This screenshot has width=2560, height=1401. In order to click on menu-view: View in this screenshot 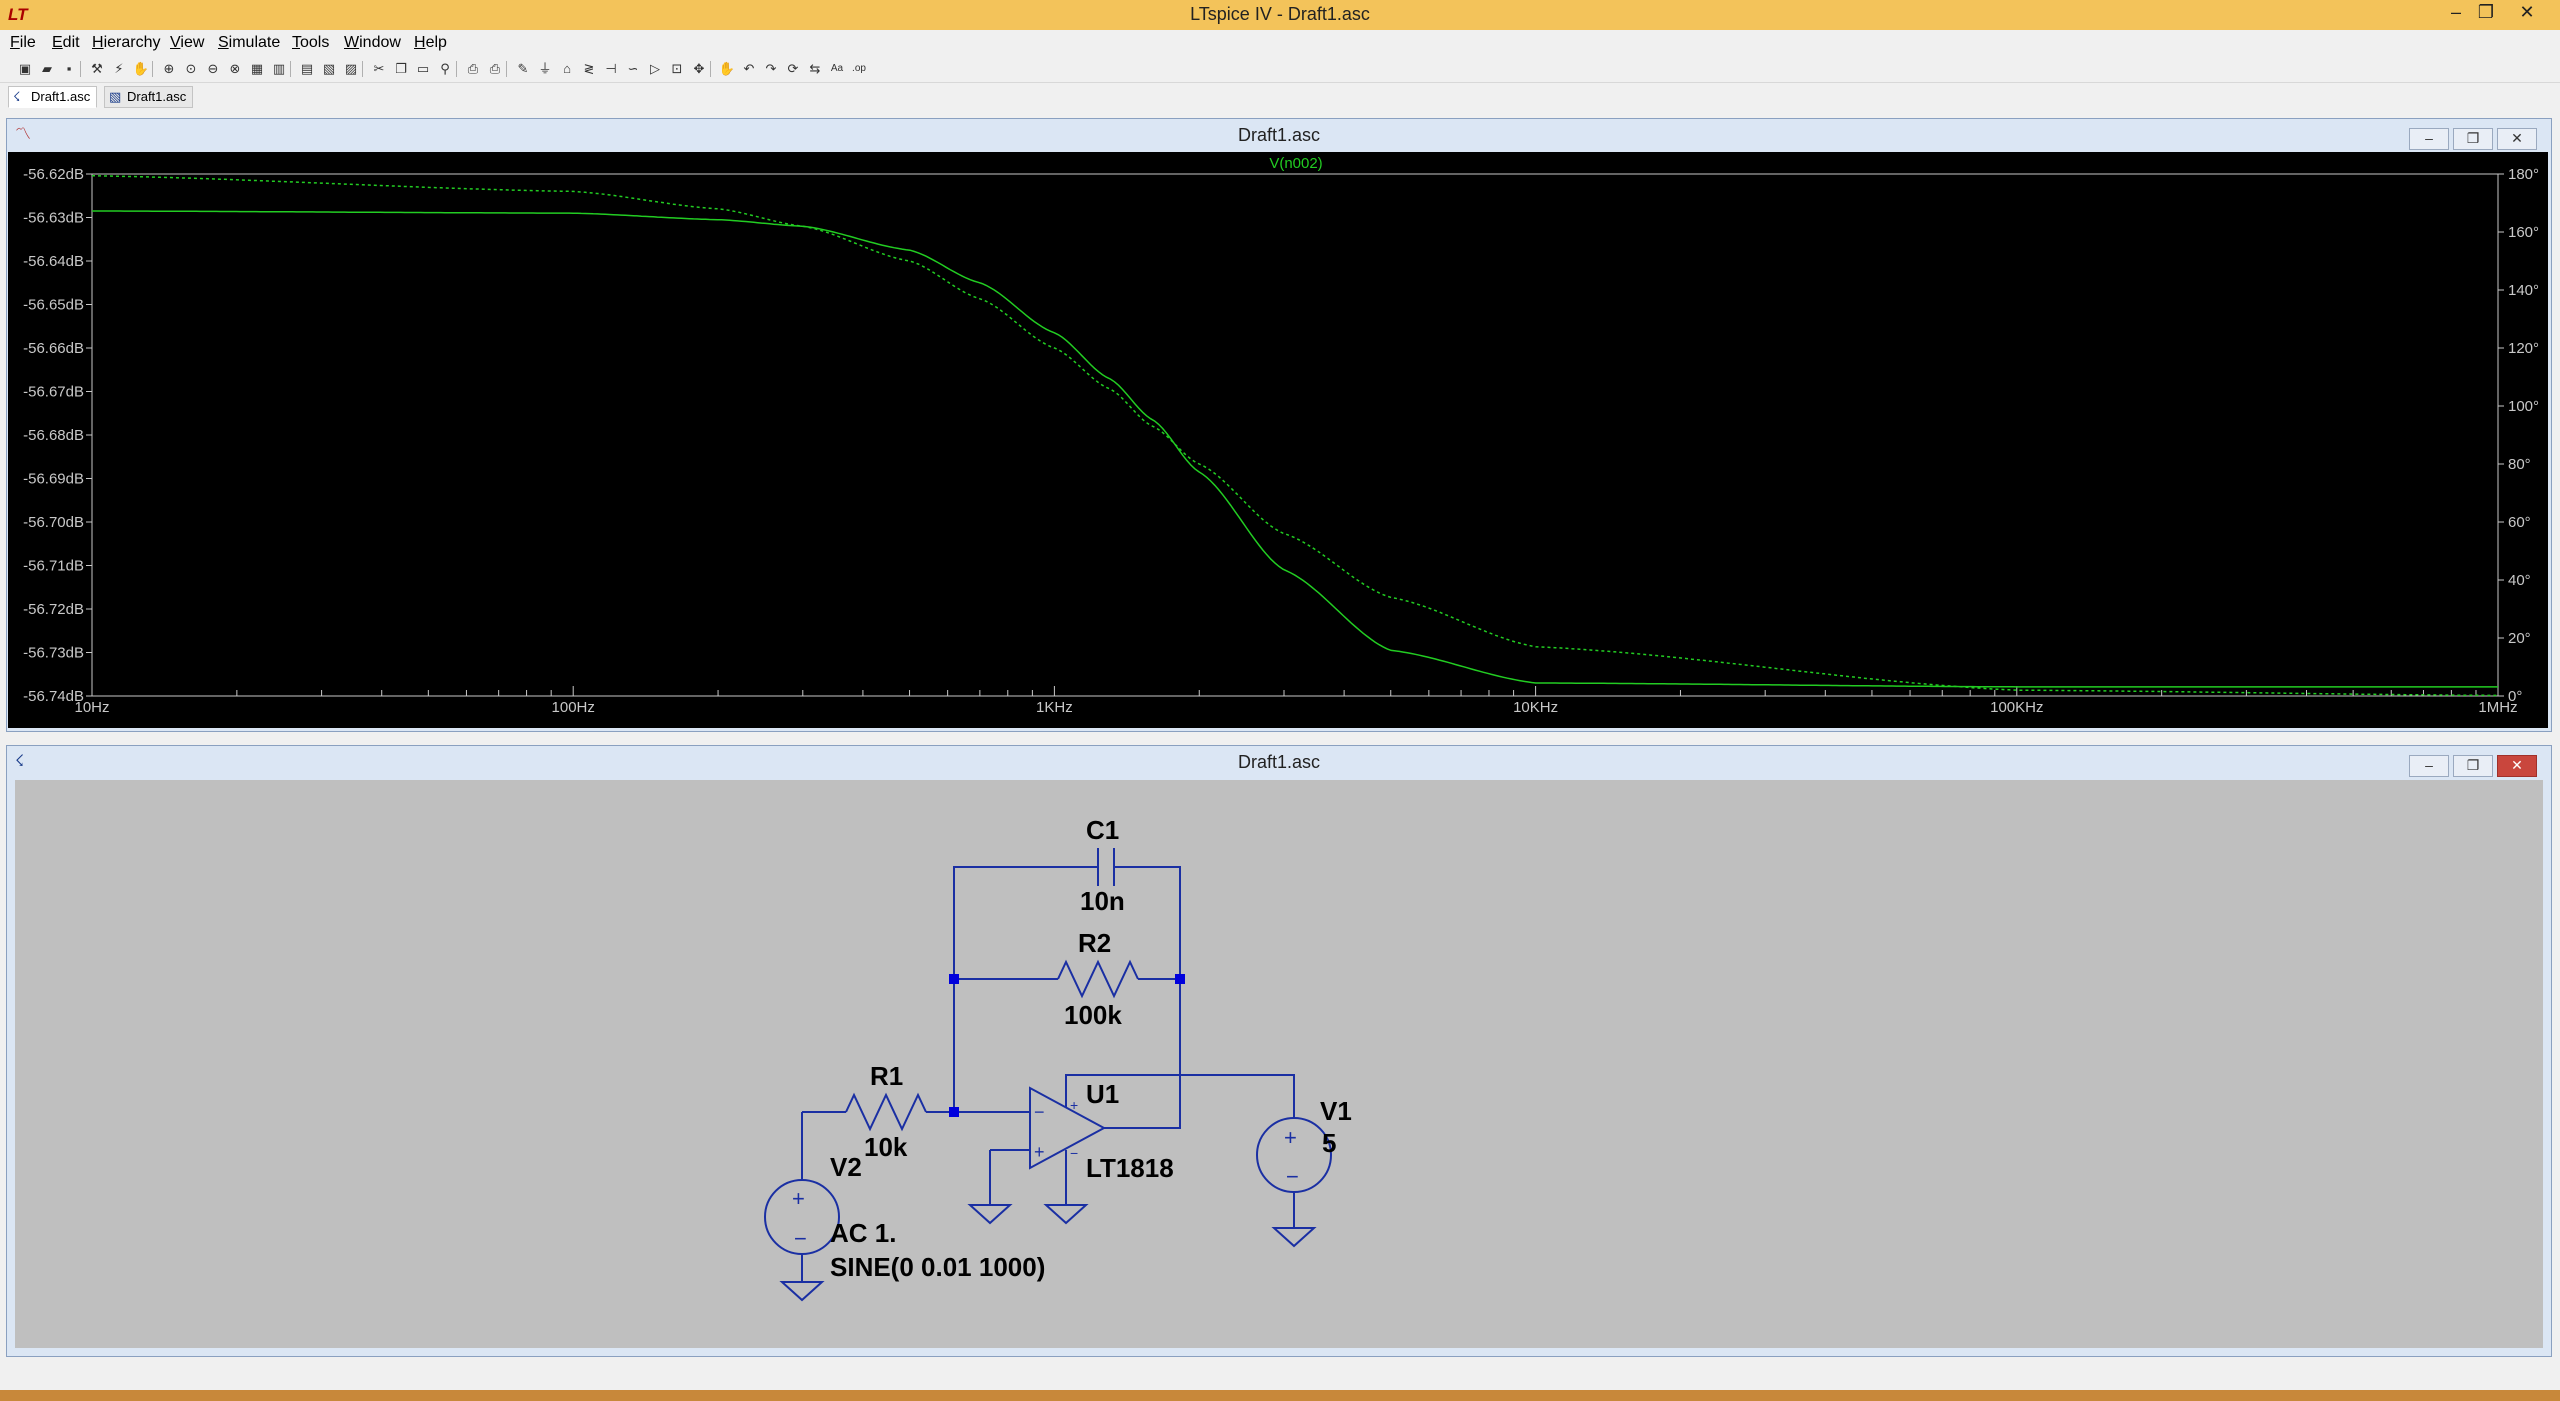, I will do `click(187, 43)`.